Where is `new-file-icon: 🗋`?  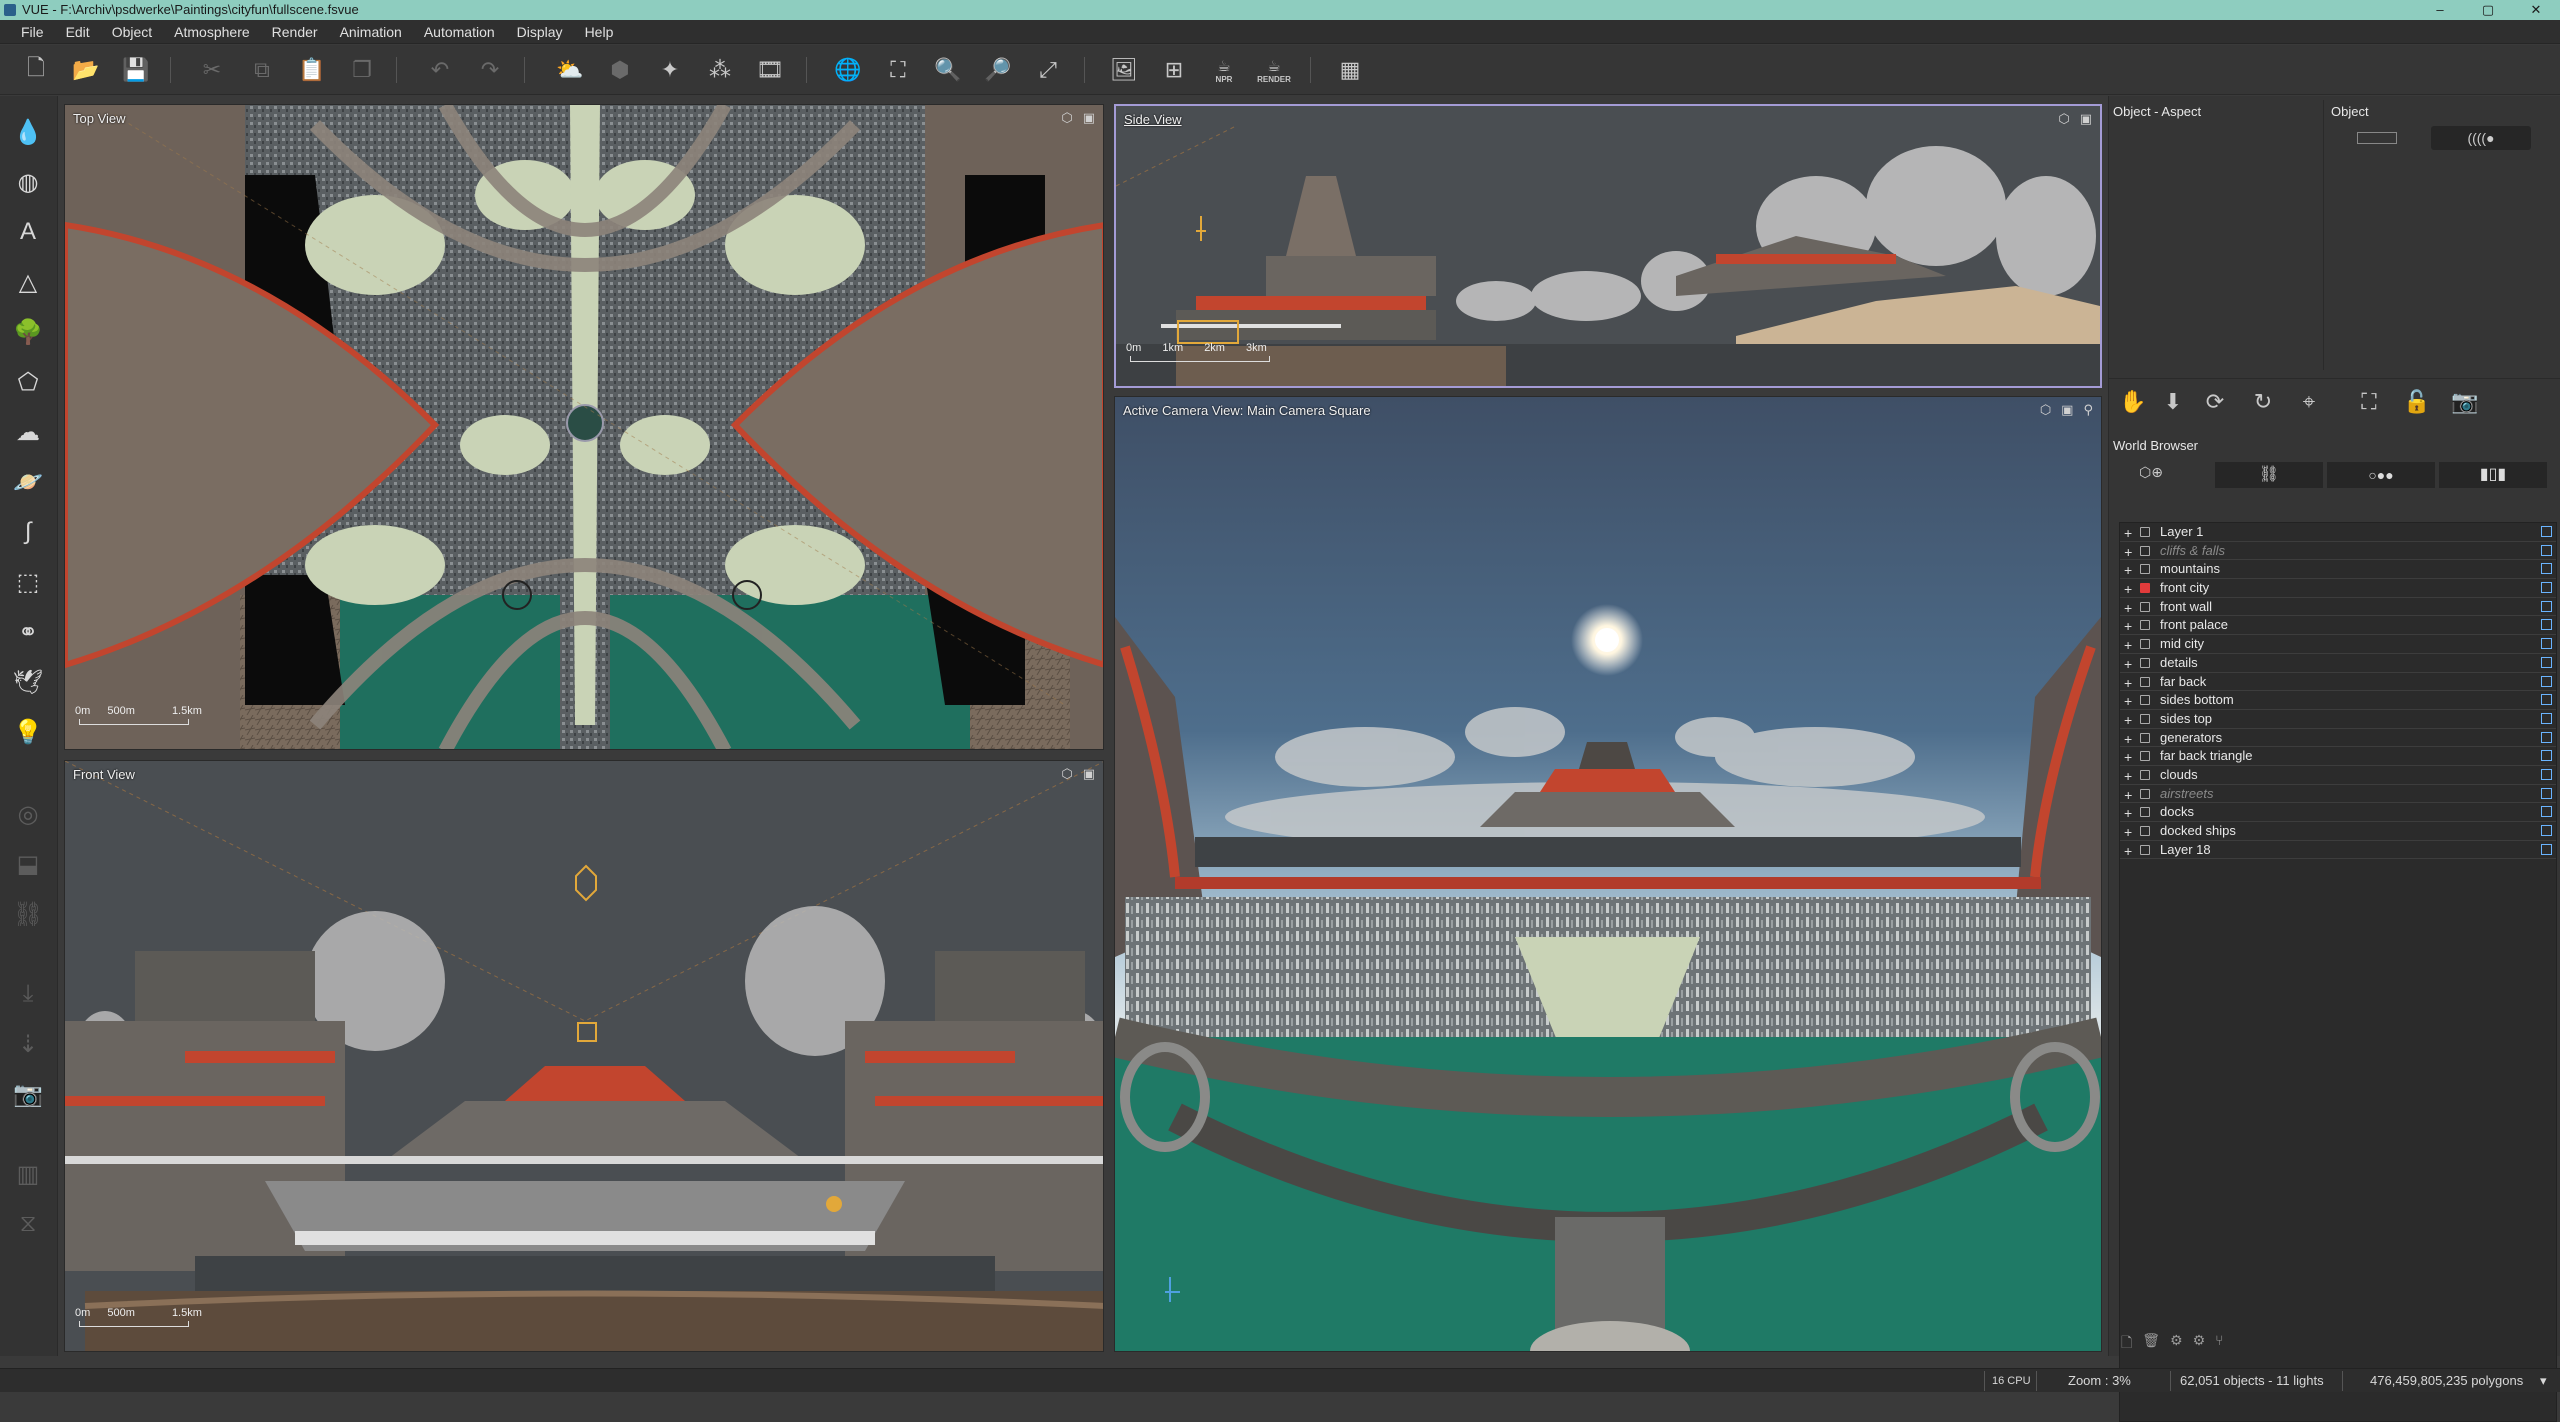
new-file-icon: 🗋 is located at coordinates (36, 70).